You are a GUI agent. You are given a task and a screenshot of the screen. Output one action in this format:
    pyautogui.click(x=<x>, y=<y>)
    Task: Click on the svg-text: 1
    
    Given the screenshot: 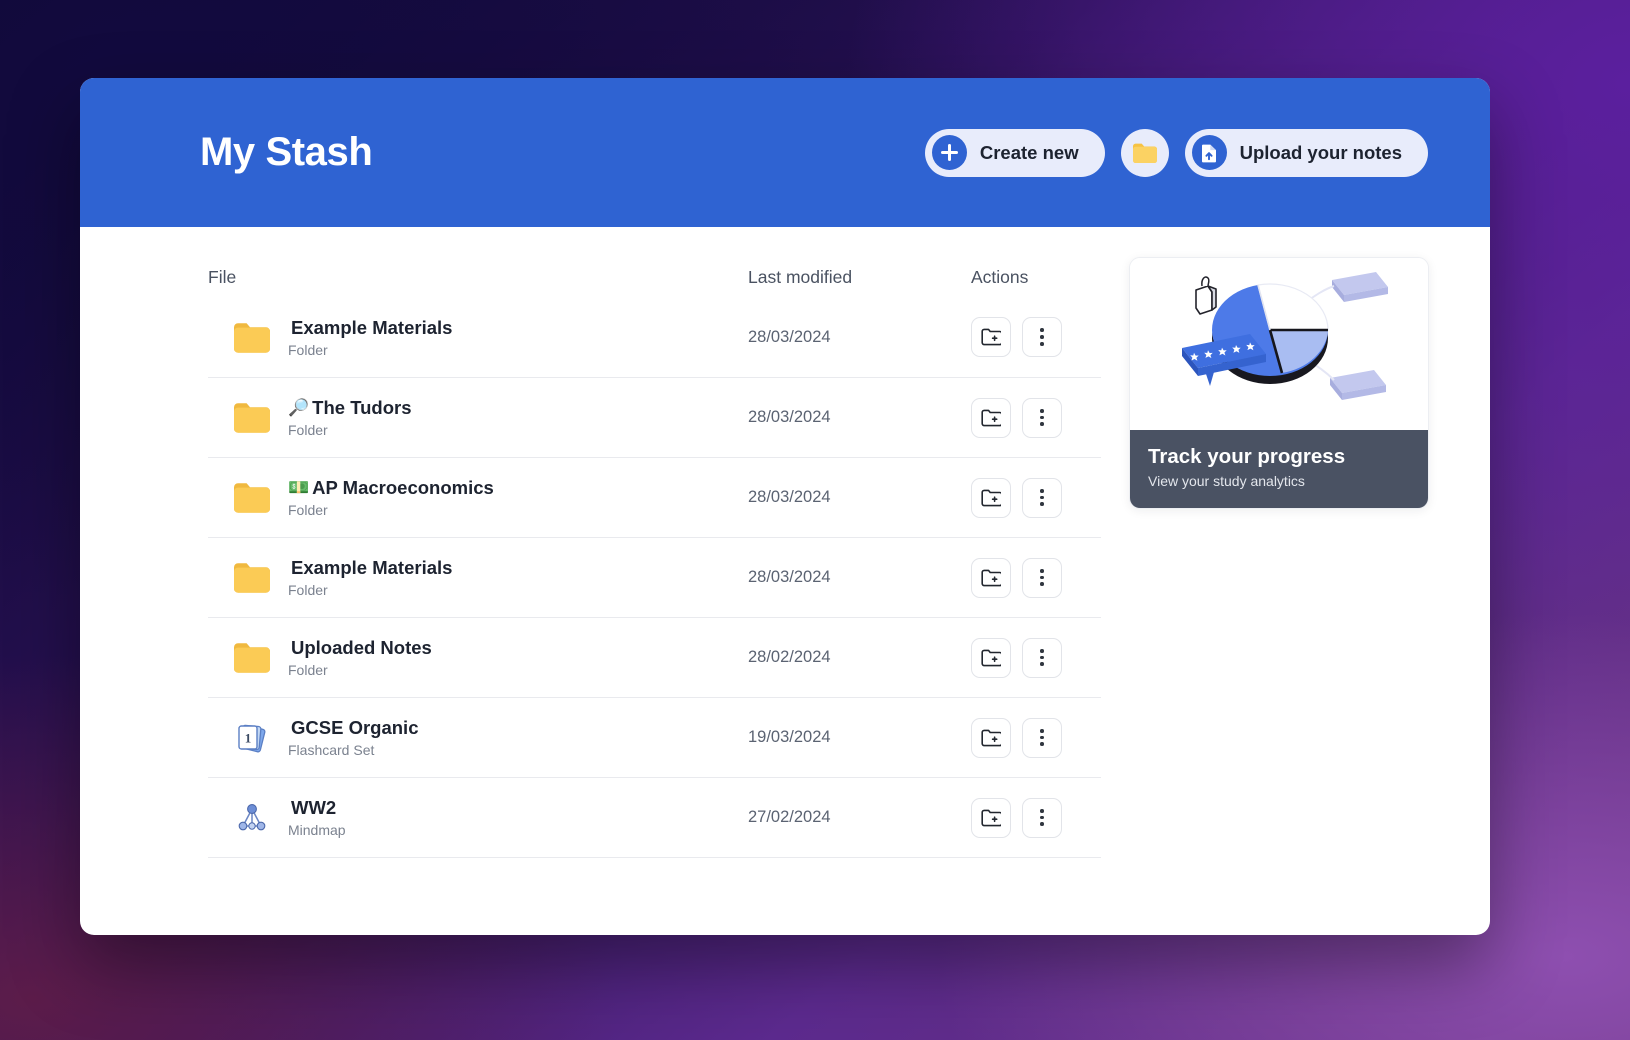 What is the action you would take?
    pyautogui.click(x=248, y=737)
    